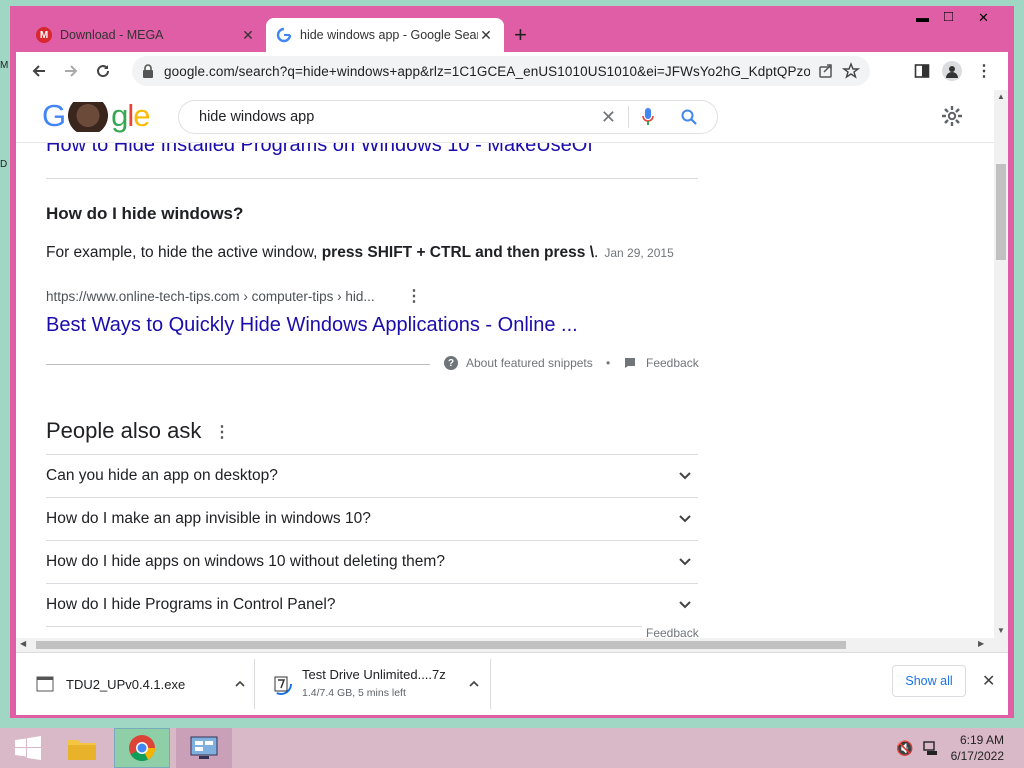 This screenshot has width=1024, height=768. What do you see at coordinates (648, 117) in the screenshot?
I see `microphone-icon` at bounding box center [648, 117].